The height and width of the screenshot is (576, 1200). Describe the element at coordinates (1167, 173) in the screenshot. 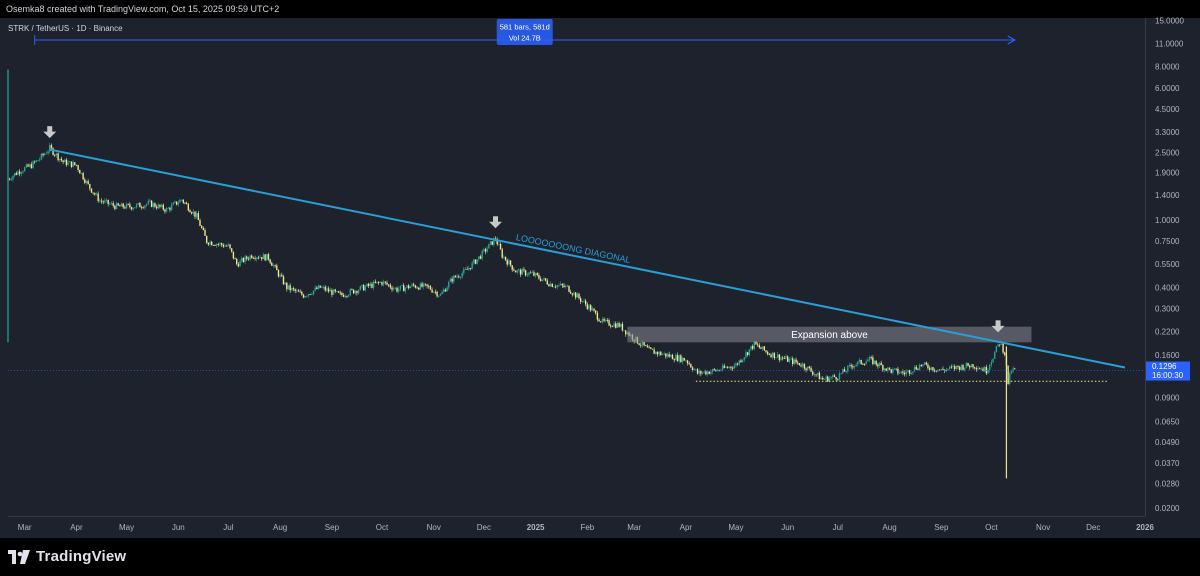

I see `price-tick-label: 1.9000` at that location.